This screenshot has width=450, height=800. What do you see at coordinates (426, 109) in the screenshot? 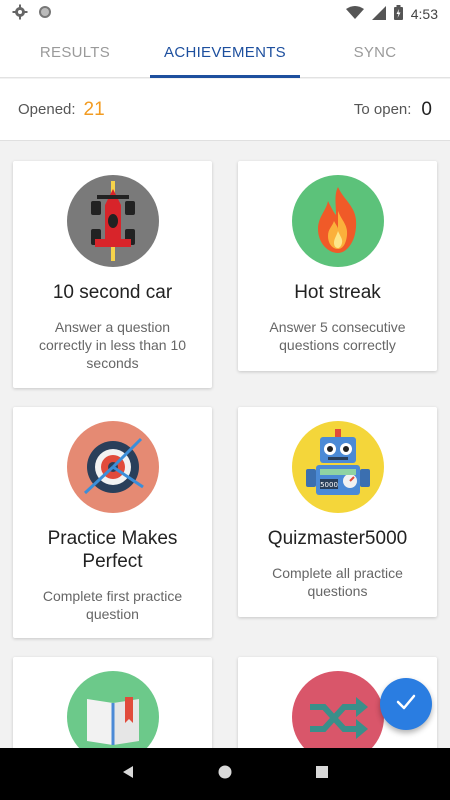
I see `toopen-value: 0` at bounding box center [426, 109].